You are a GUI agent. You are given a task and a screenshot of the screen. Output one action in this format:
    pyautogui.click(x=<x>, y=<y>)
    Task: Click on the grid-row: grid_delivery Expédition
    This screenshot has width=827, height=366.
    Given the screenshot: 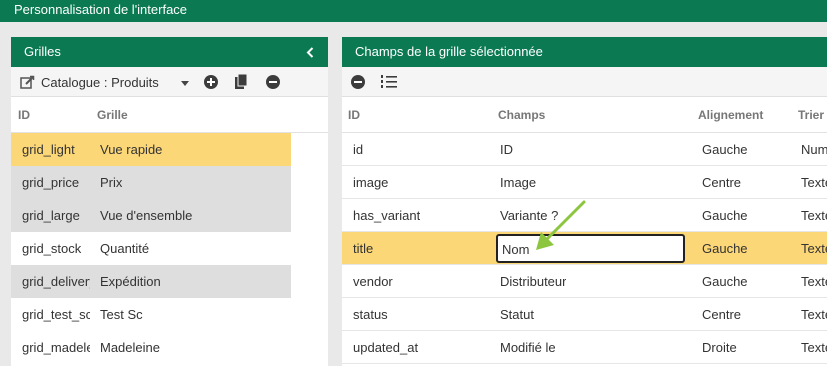 What is the action you would take?
    pyautogui.click(x=151, y=281)
    